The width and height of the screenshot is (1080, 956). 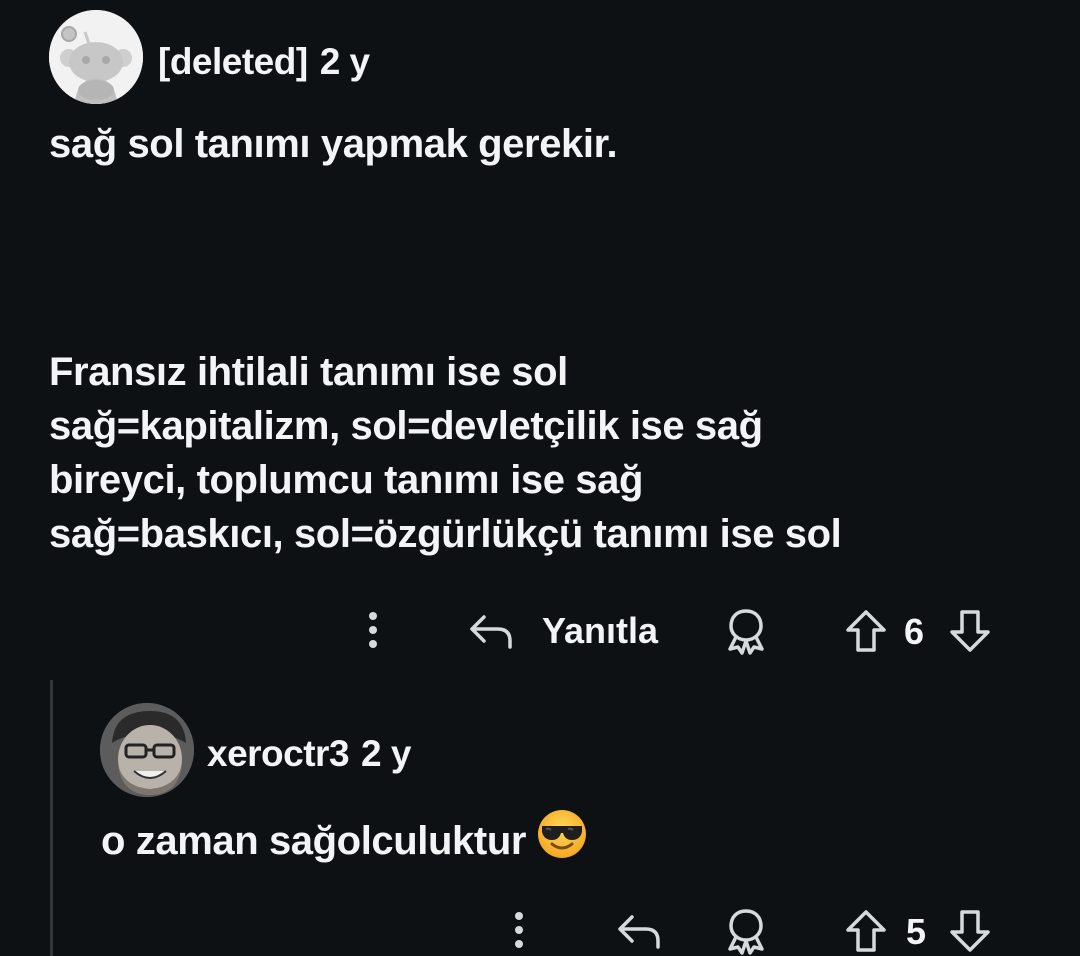 I want to click on comment-age: 2 y, so click(x=344, y=61).